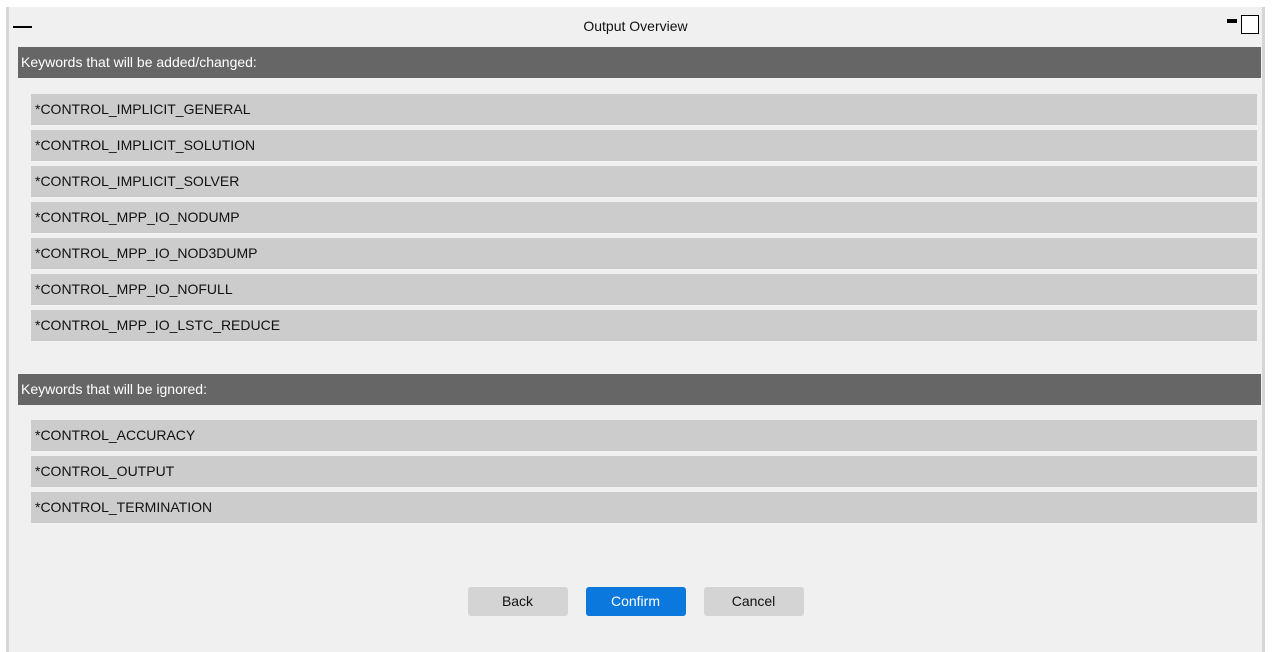 The image size is (1273, 652). Describe the element at coordinates (639, 389) in the screenshot. I see `ignored-keywords-header: Keywords that will be ignored:` at that location.